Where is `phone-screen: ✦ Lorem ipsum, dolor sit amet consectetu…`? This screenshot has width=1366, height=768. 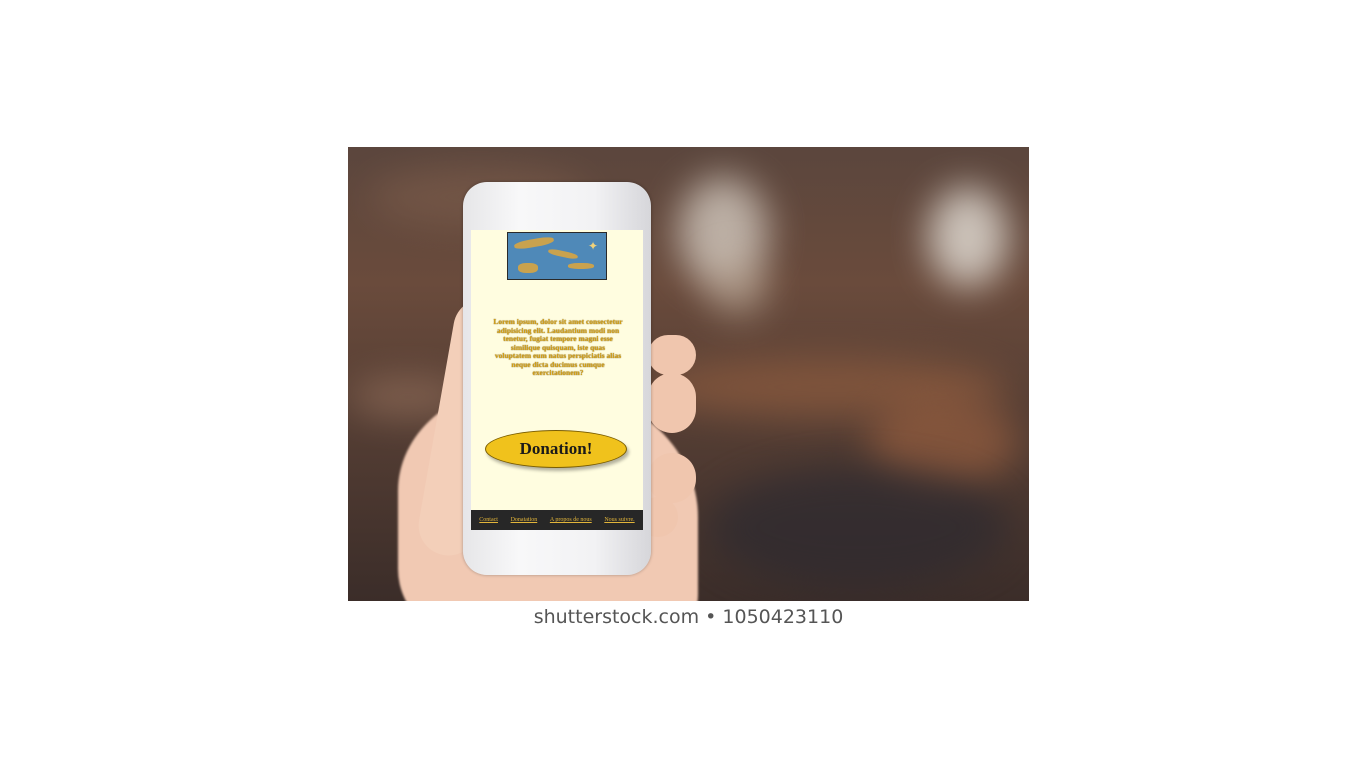 phone-screen: ✦ Lorem ipsum, dolor sit amet consectetu… is located at coordinates (557, 380).